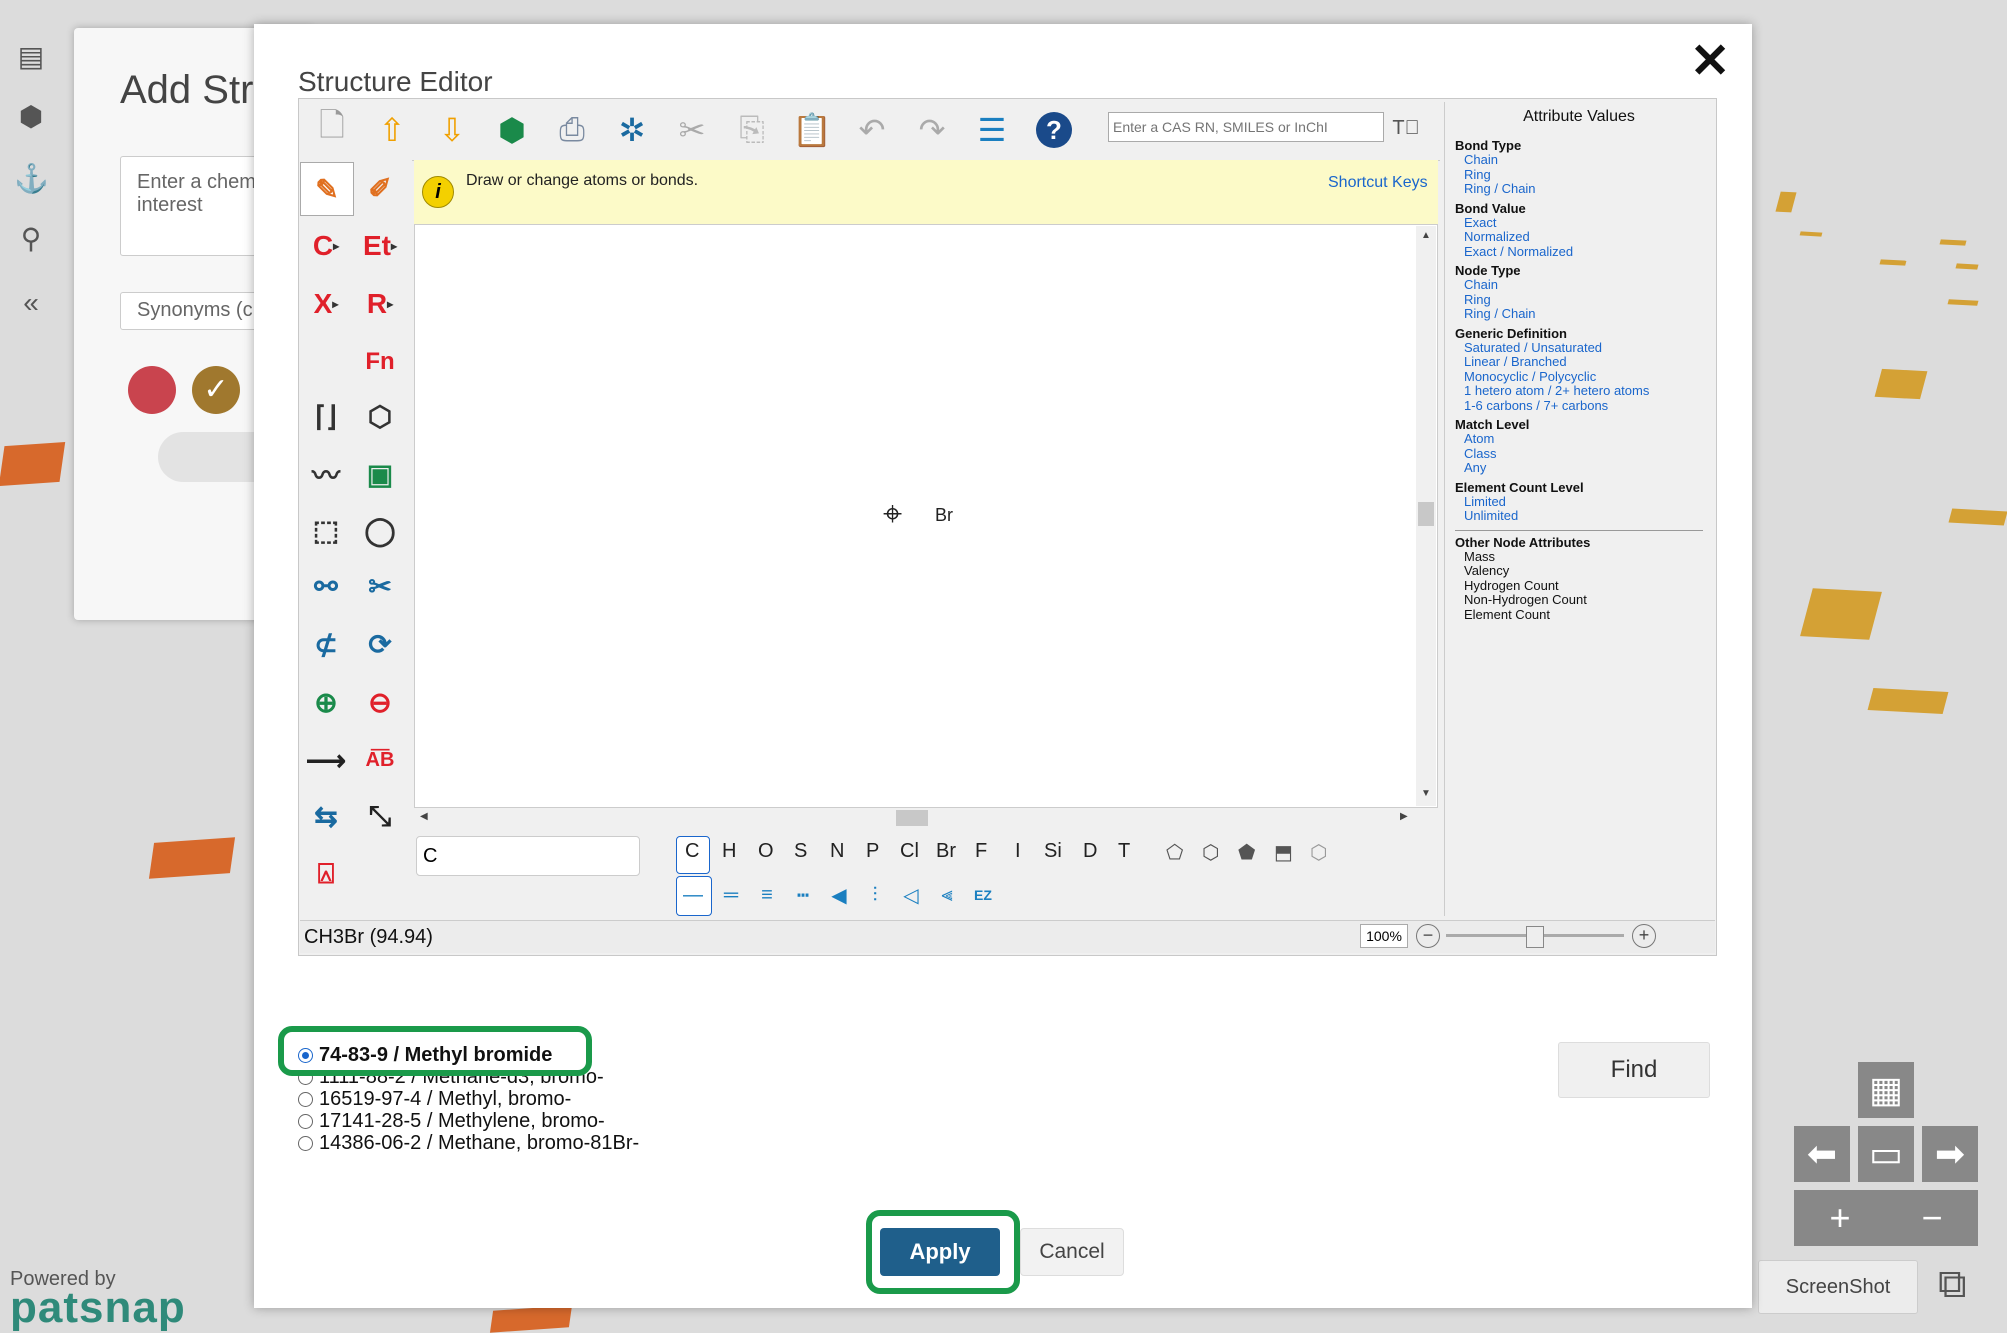 The width and height of the screenshot is (2007, 1333). Describe the element at coordinates (692, 130) in the screenshot. I see `cut-icon: ✂` at that location.